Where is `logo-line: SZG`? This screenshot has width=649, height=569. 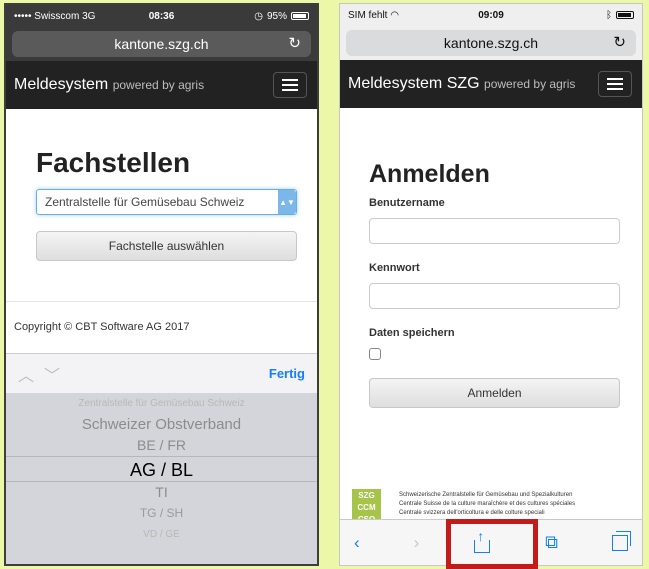
logo-line: SZG is located at coordinates (366, 495).